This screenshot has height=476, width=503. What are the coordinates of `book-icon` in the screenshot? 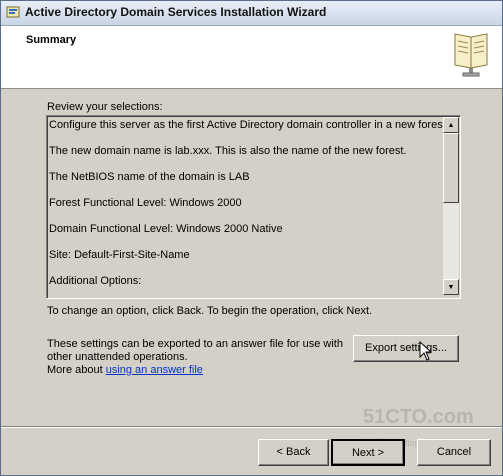 It's located at (471, 55).